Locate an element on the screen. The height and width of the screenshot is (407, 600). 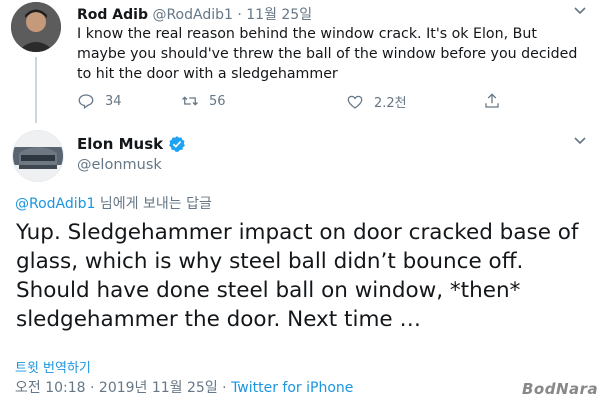
retweet-count: 56 is located at coordinates (217, 101).